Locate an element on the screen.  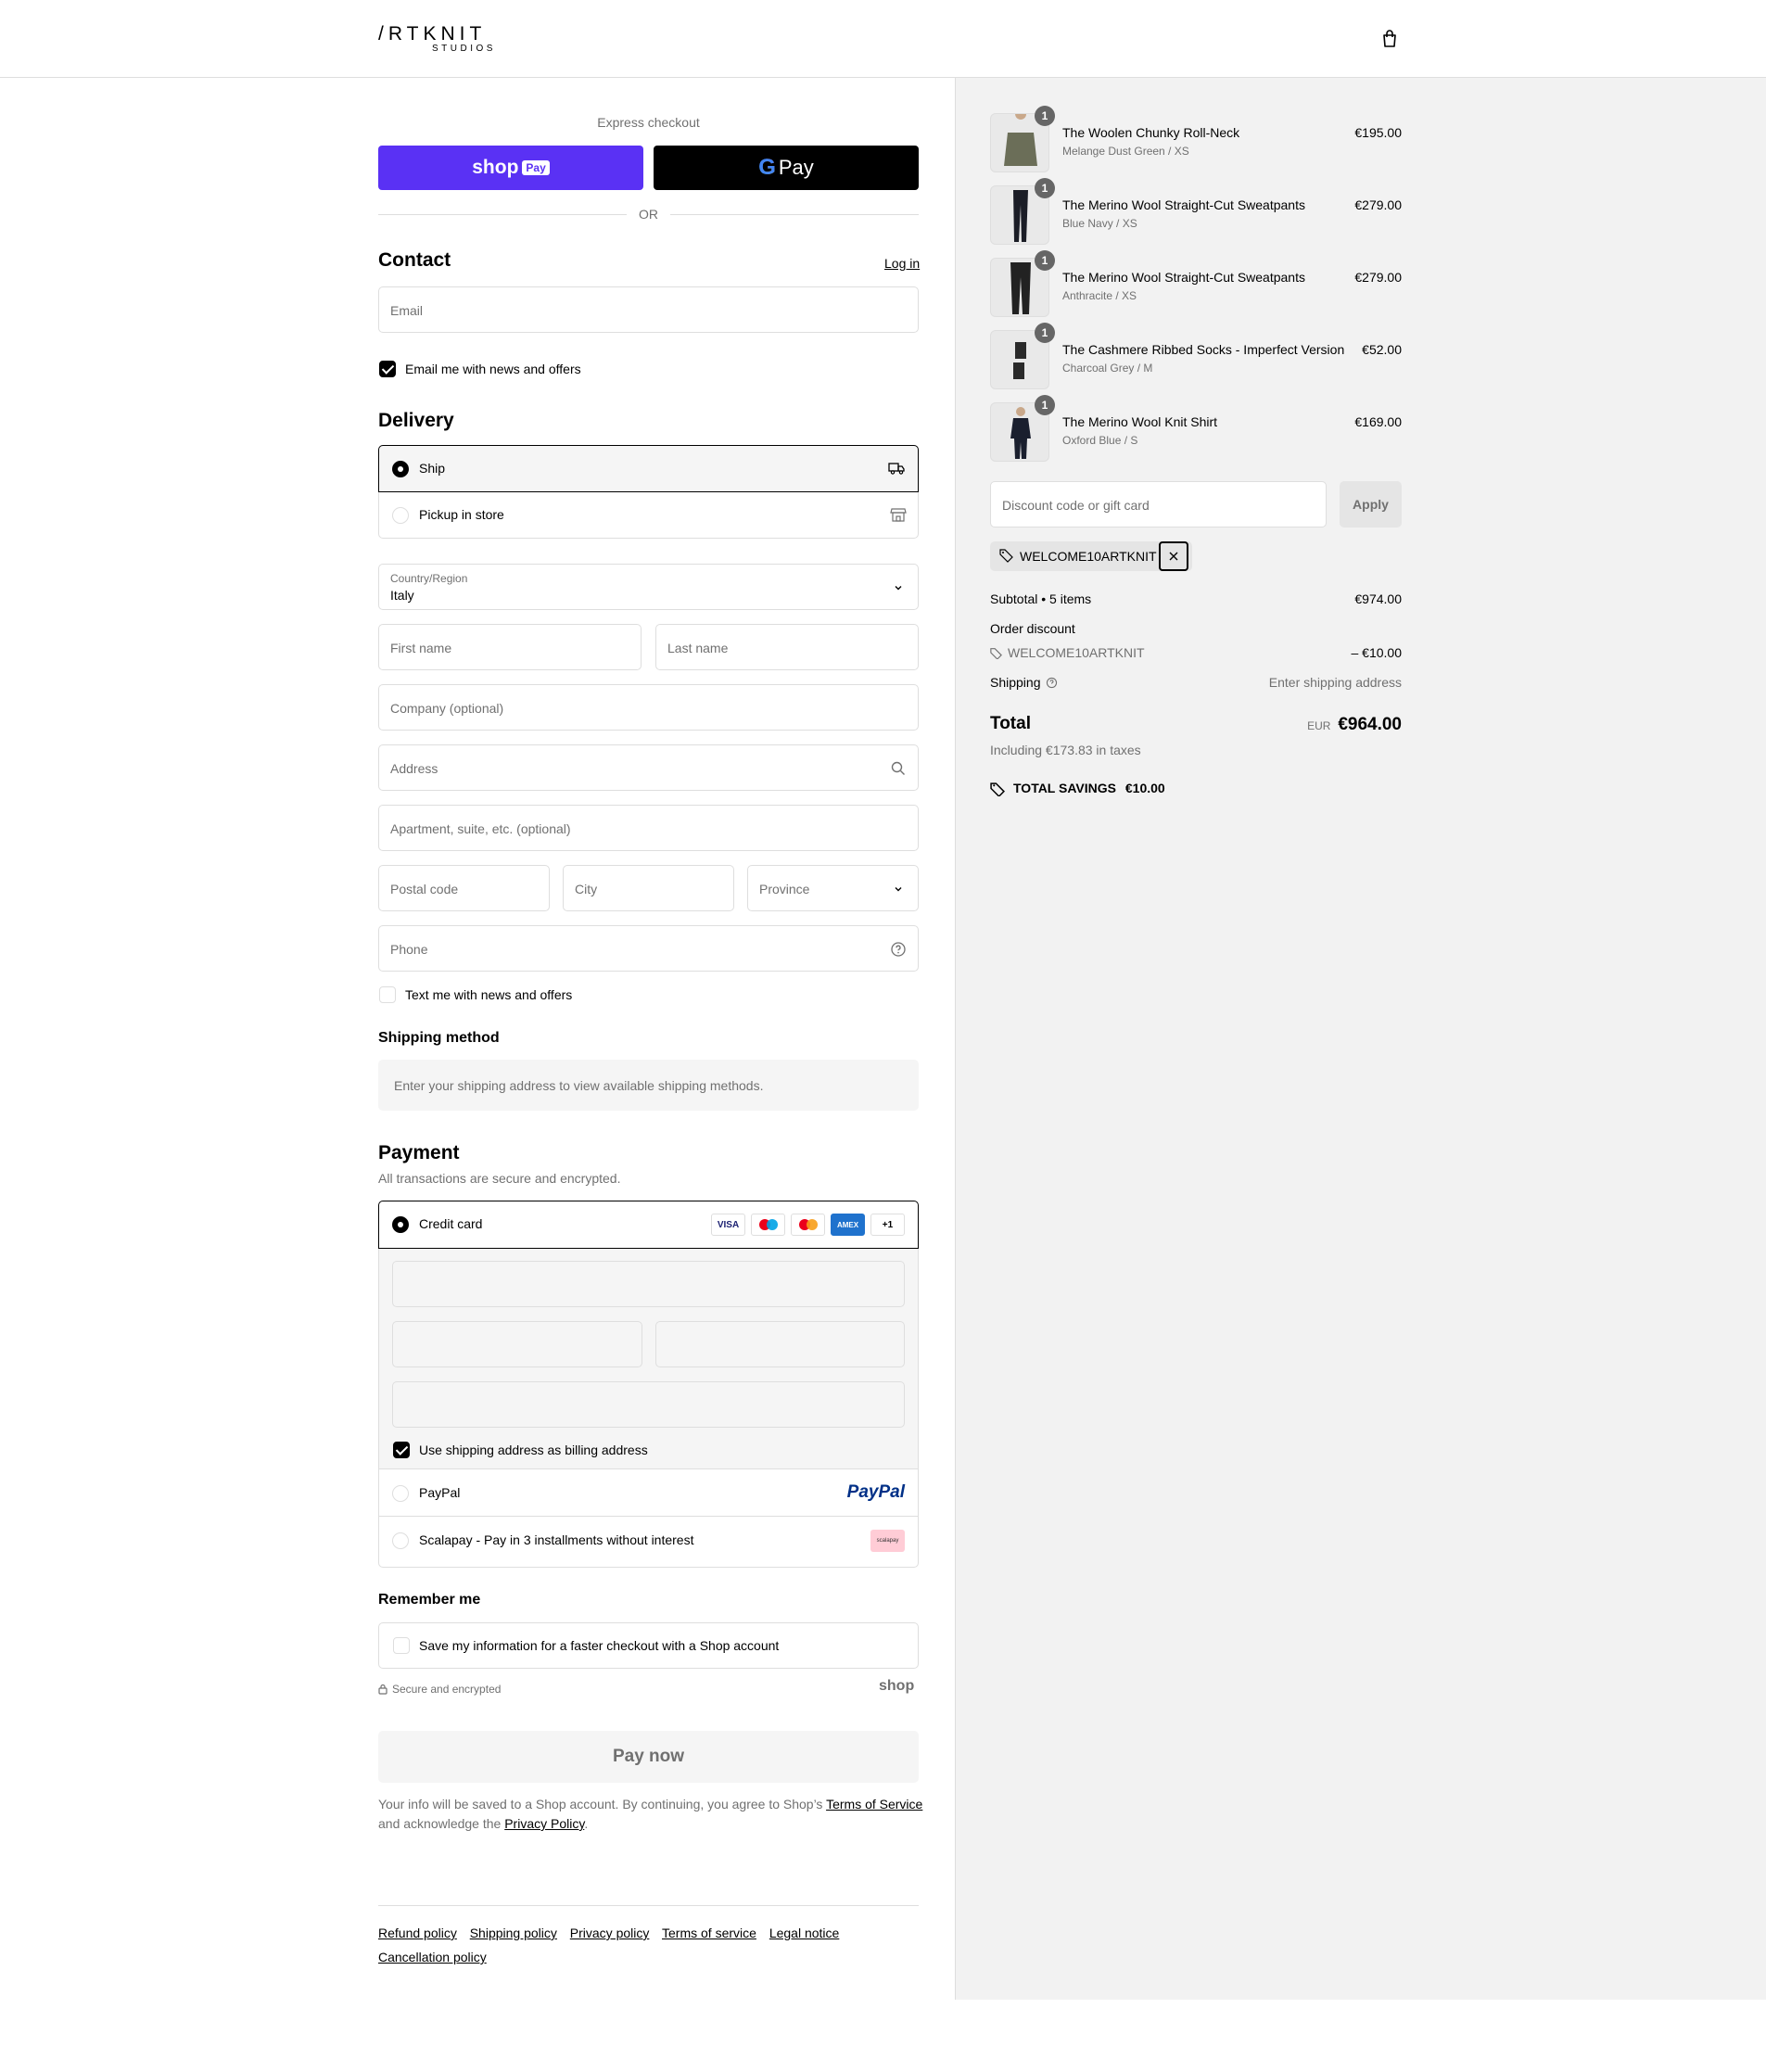
pay-now-button: Pay now is located at coordinates (648, 1757).